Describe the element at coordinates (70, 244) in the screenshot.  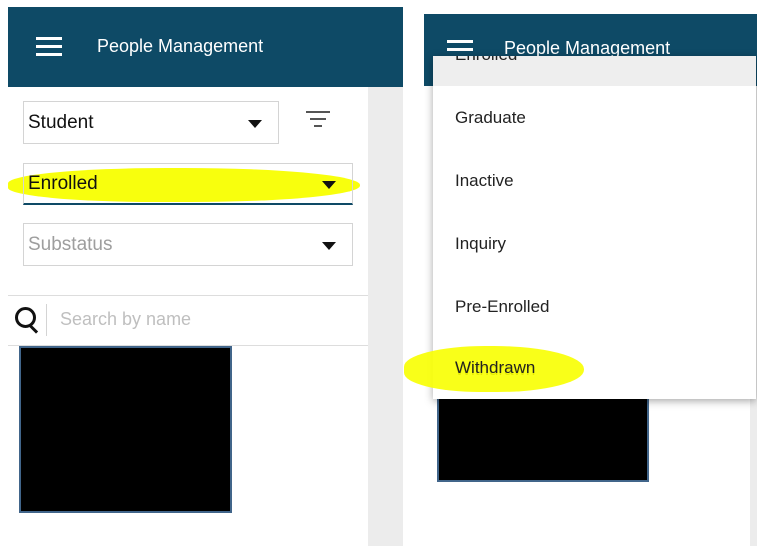
I see `substatus-placeholder: Substatus` at that location.